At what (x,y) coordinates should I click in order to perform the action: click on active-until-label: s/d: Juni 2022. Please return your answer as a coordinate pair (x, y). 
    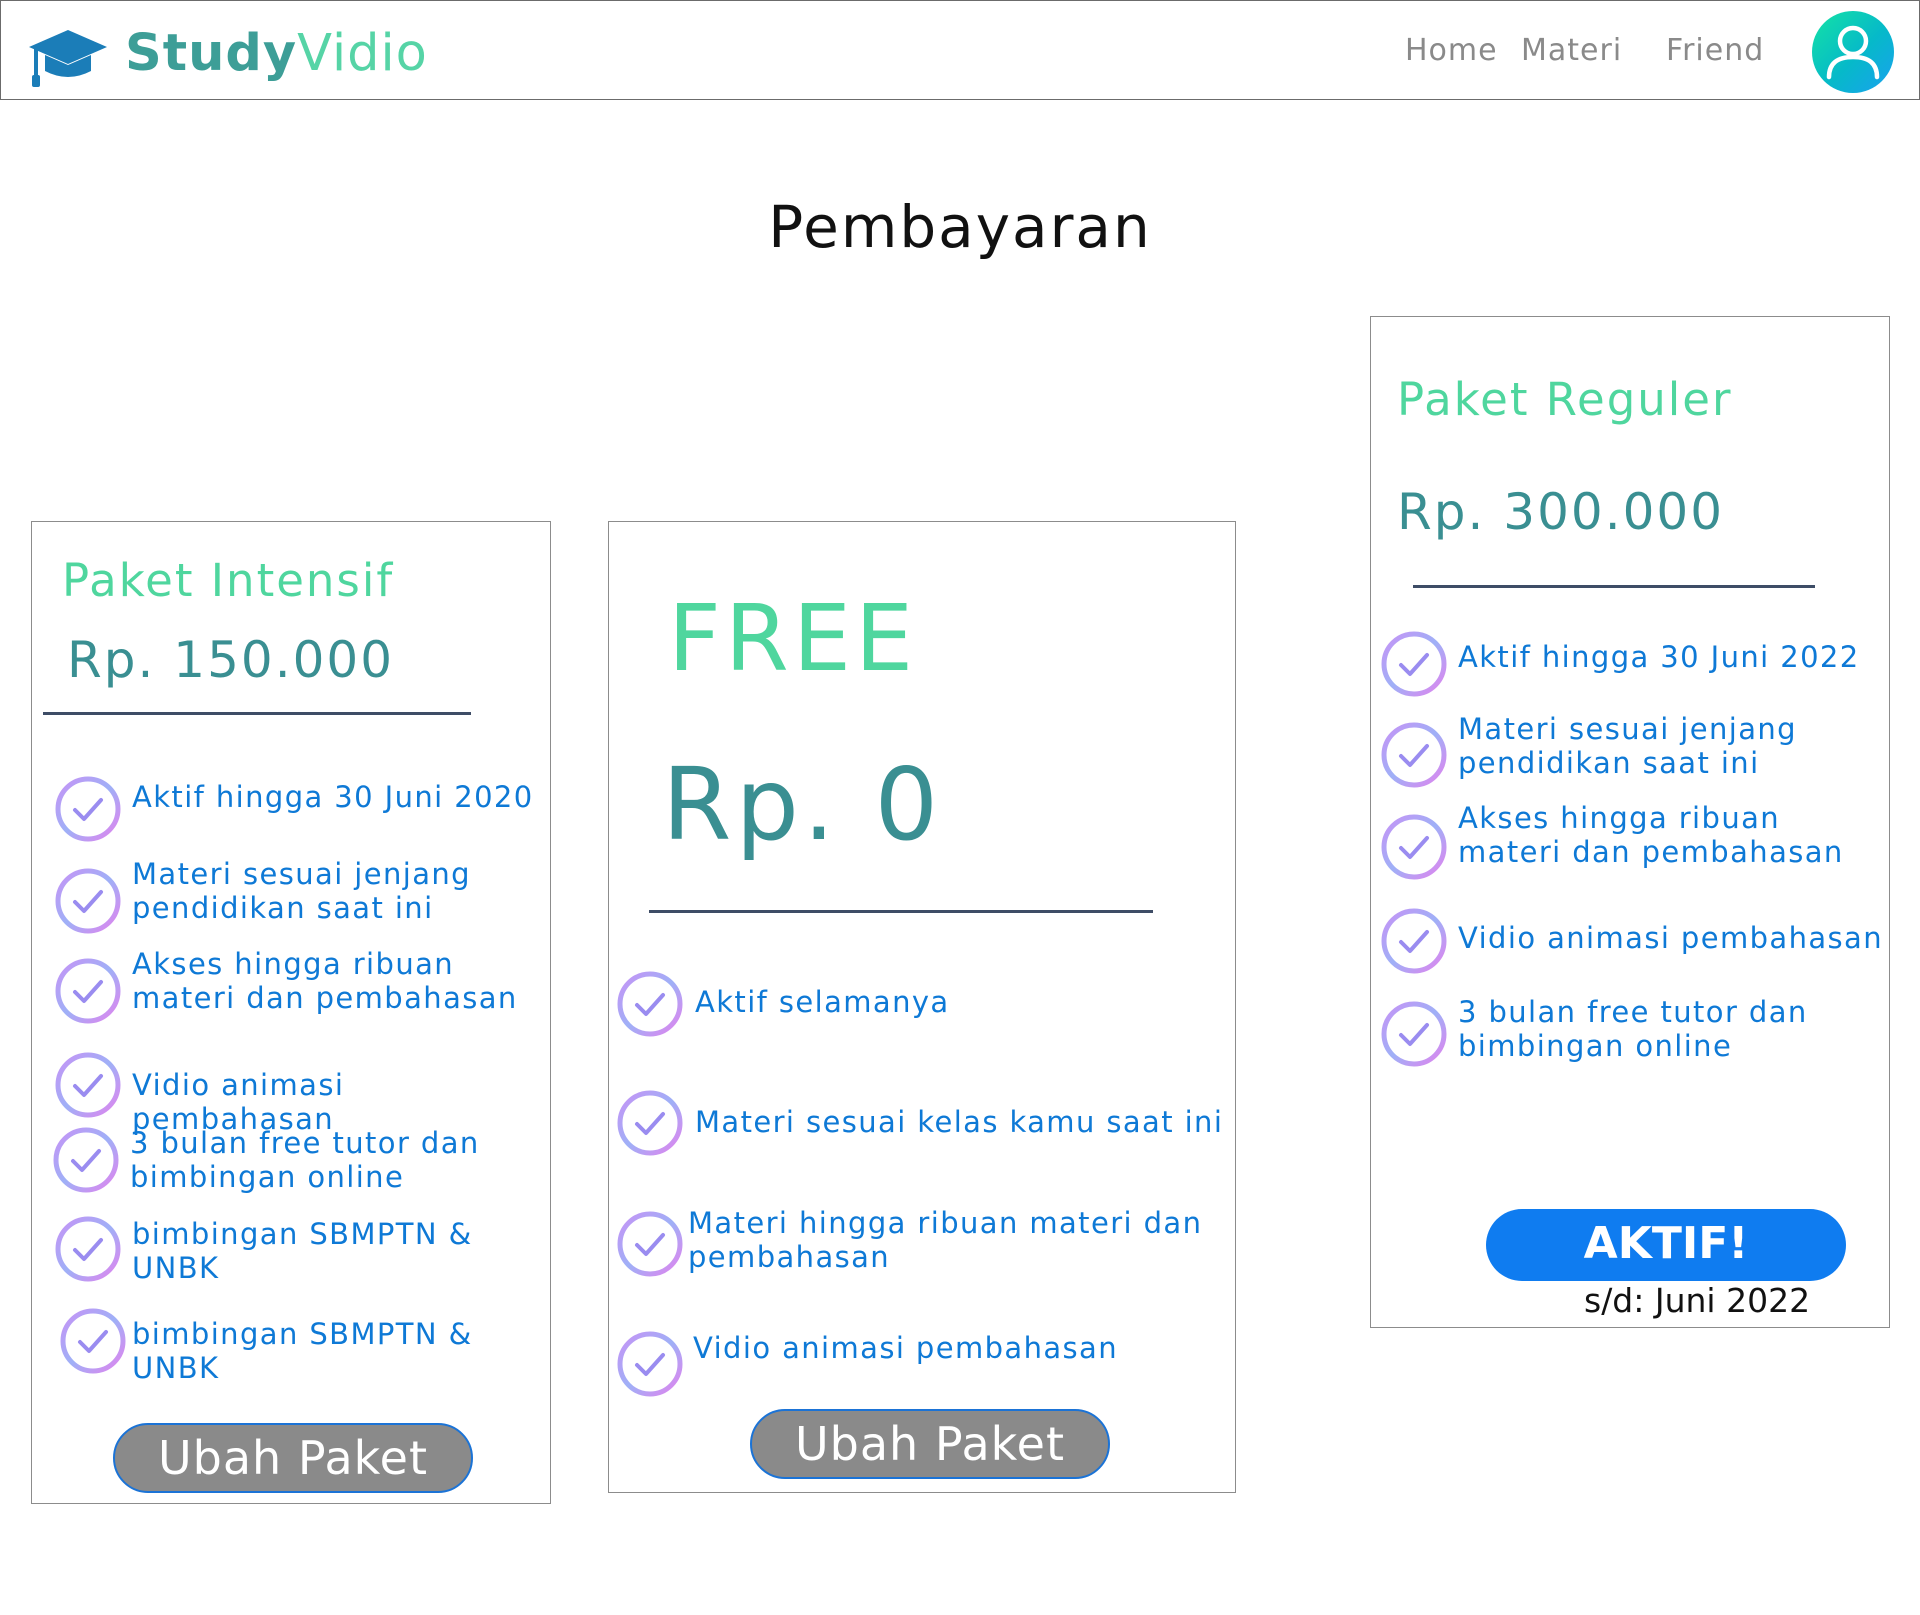
    Looking at the image, I should click on (1697, 1300).